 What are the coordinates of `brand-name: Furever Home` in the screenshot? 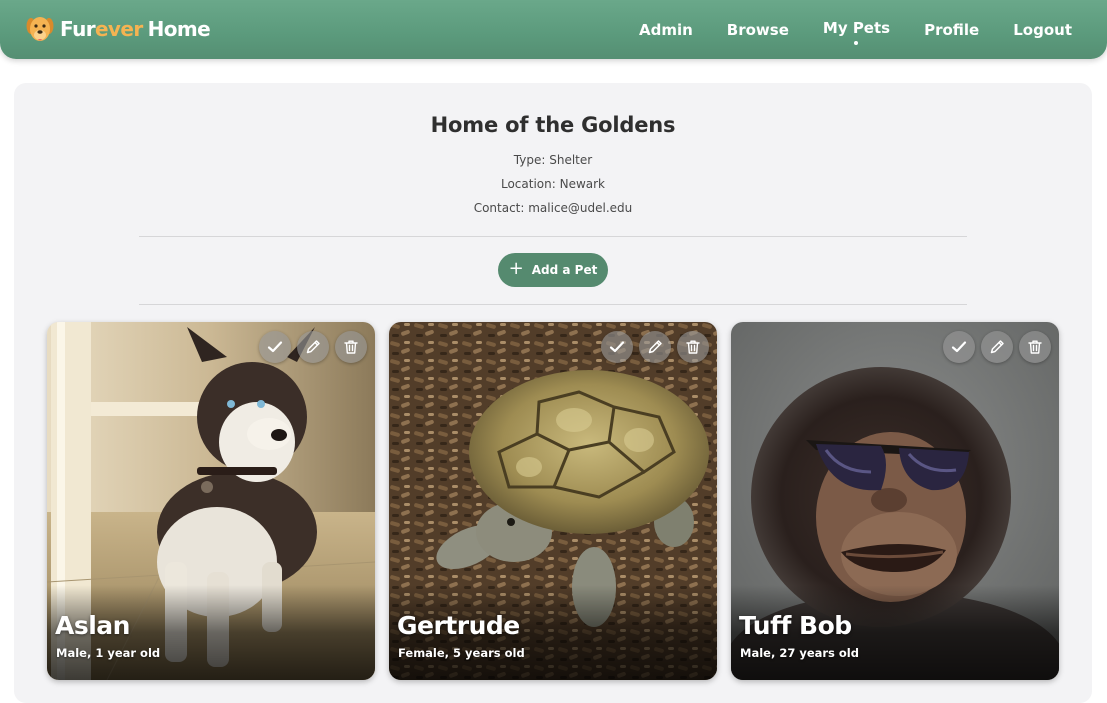 It's located at (135, 29).